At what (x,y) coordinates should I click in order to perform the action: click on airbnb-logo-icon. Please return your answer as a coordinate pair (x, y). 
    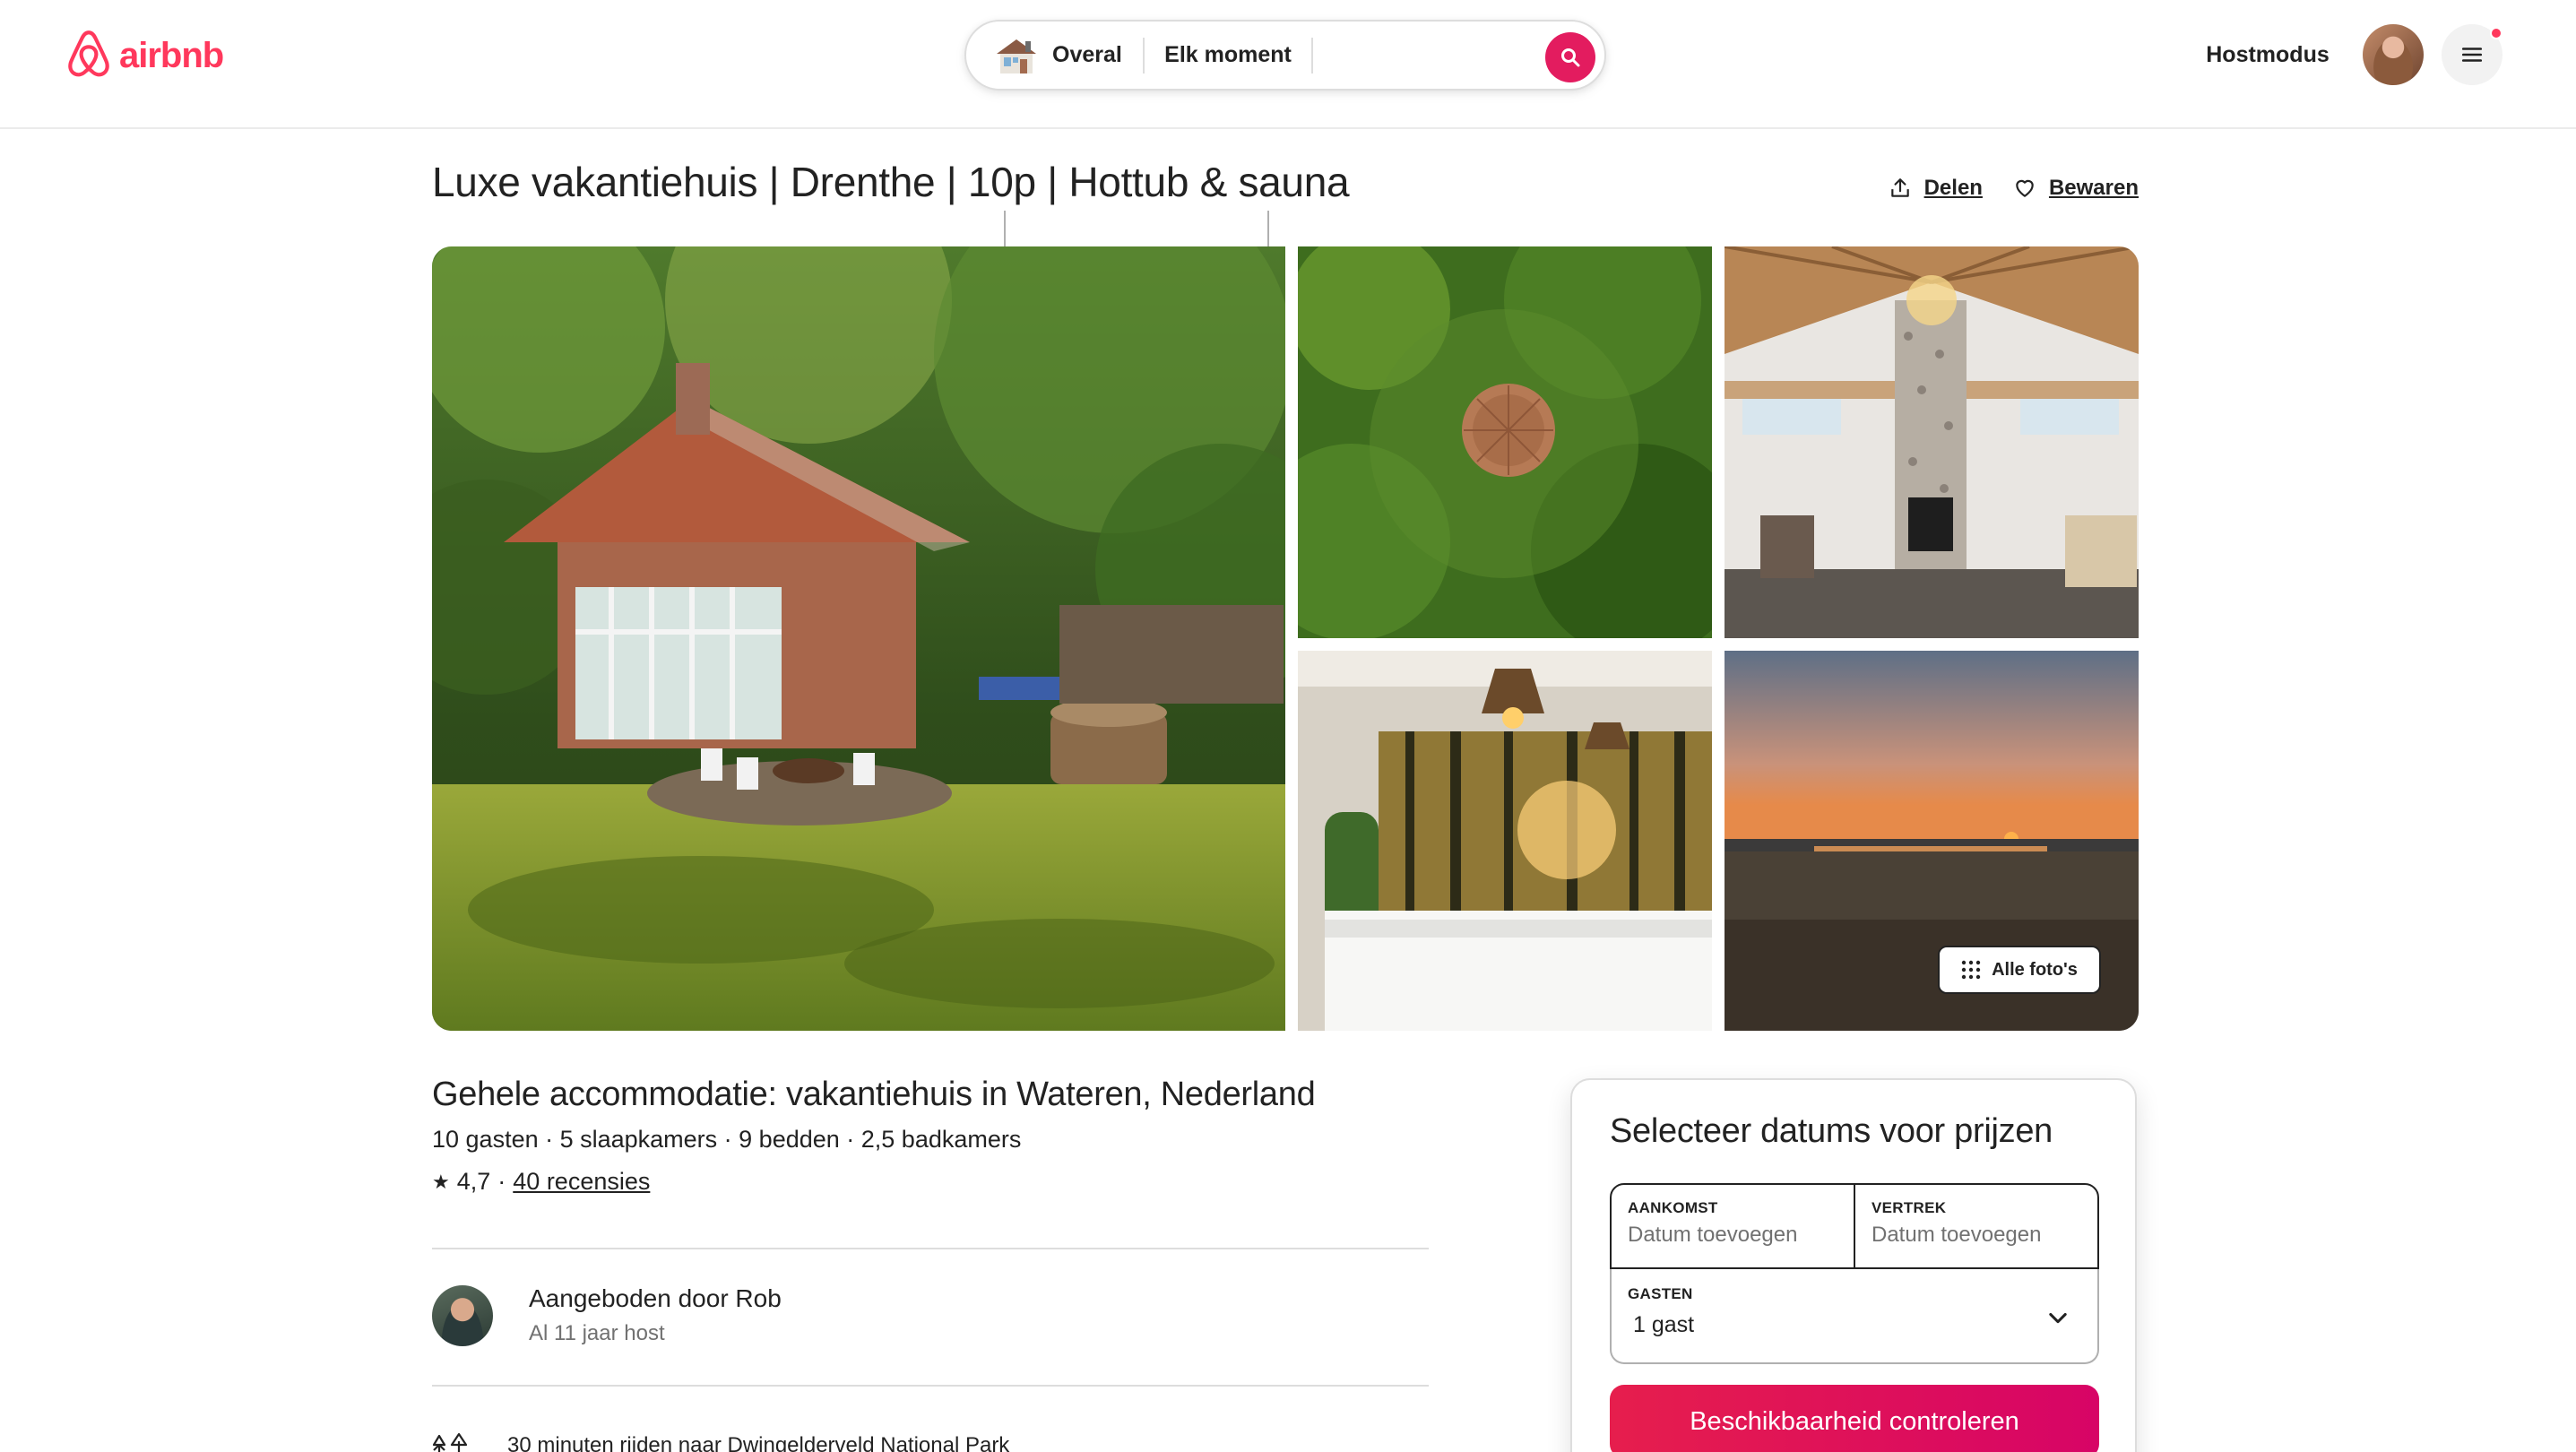
    Looking at the image, I should click on (88, 54).